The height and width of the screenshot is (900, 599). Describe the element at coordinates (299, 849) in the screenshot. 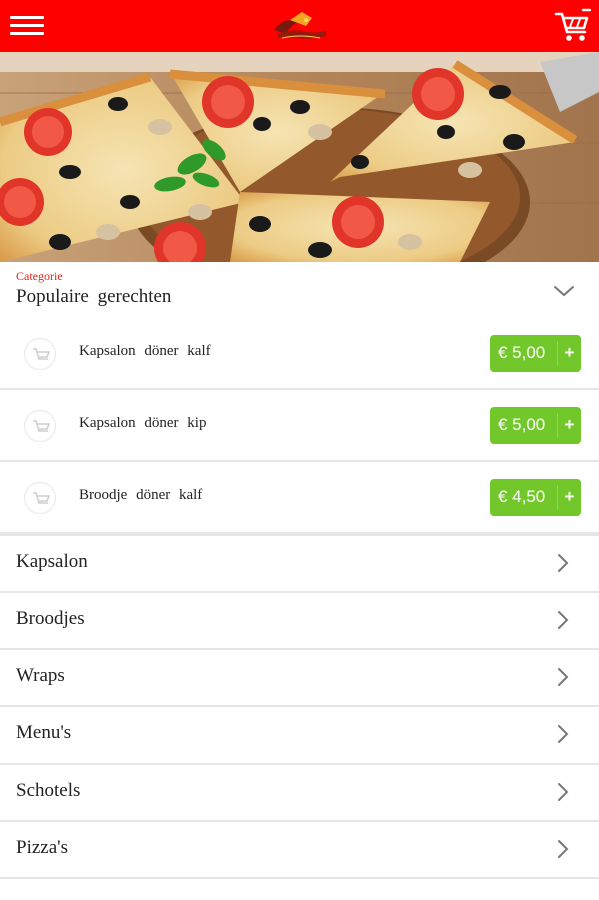

I see `category-row-pizzas: Pizza's` at that location.